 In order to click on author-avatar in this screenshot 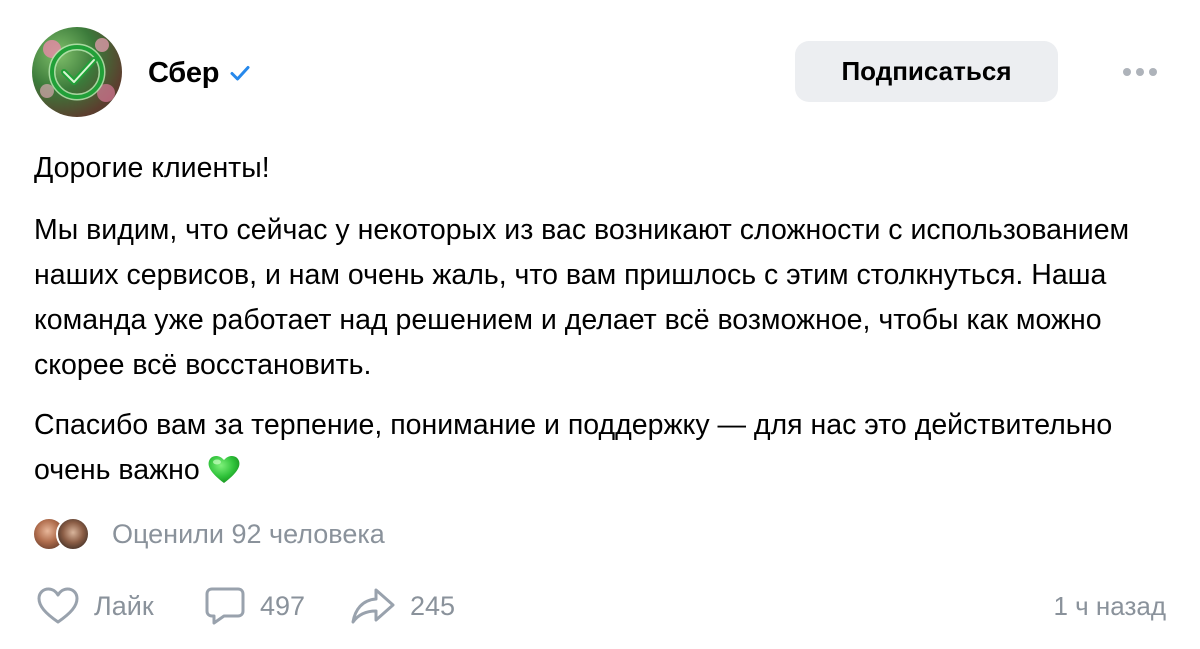, I will do `click(77, 72)`.